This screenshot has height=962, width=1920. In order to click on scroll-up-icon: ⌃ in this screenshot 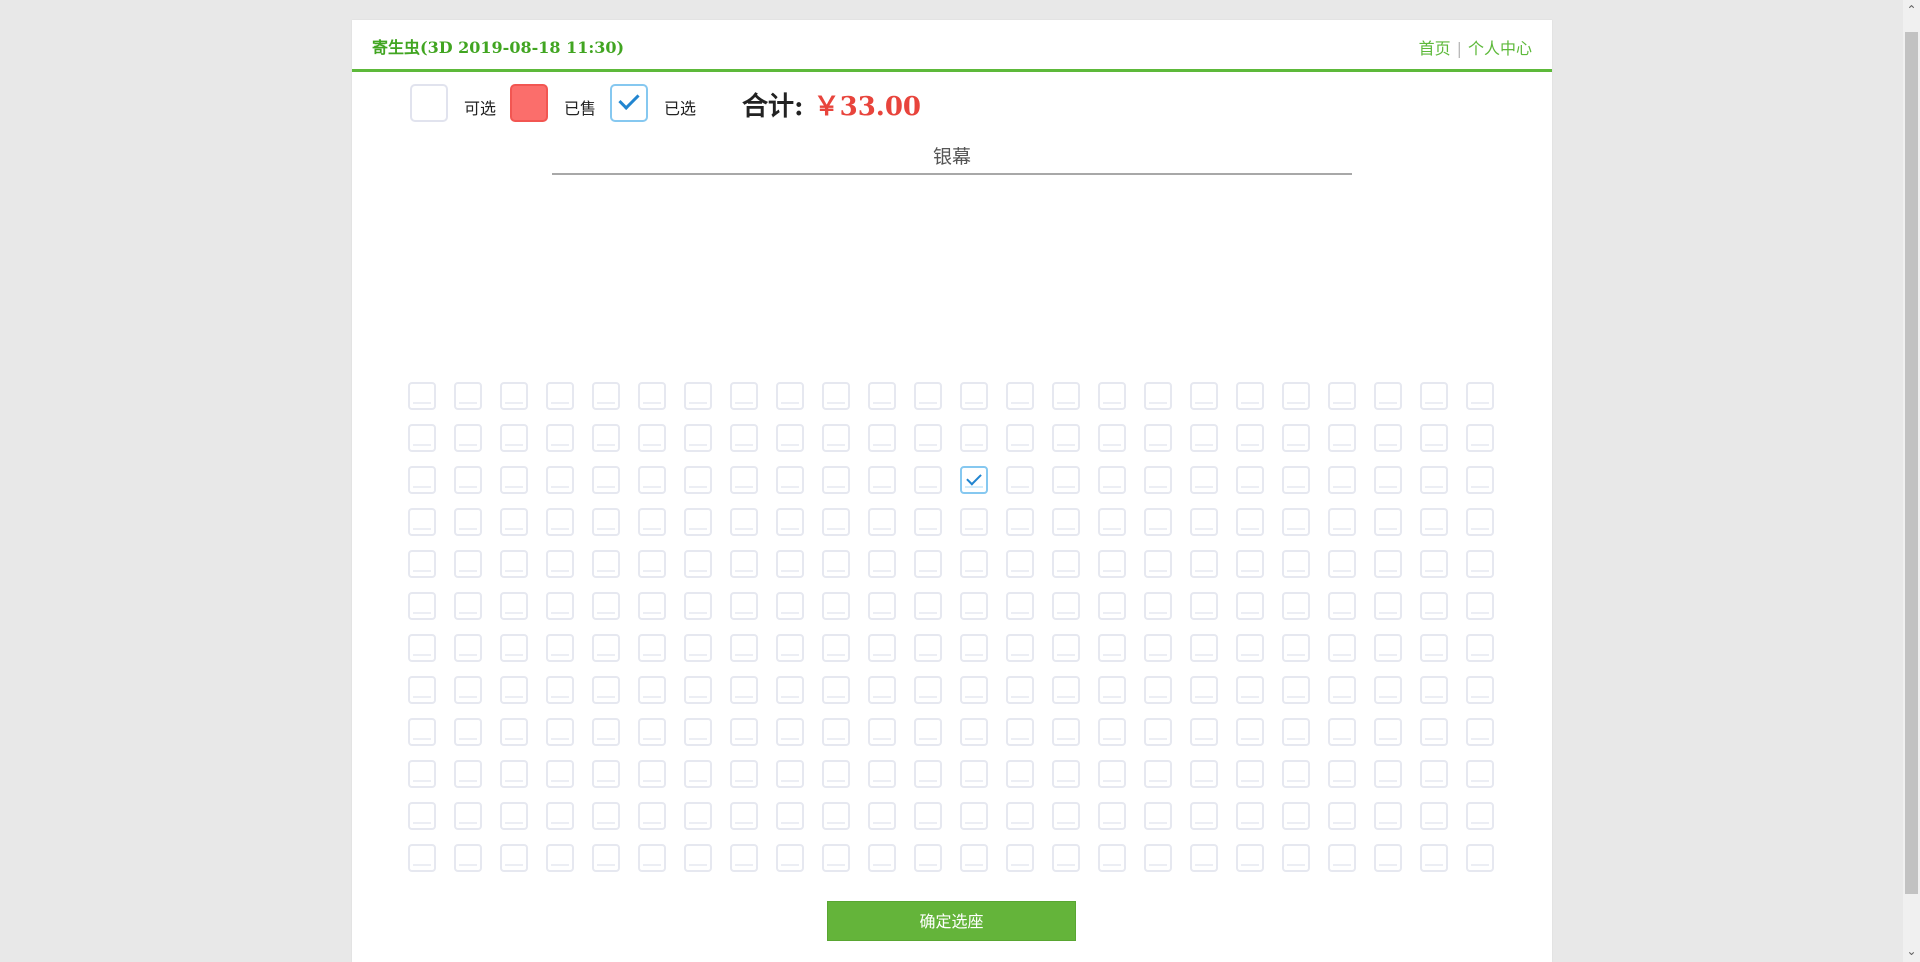, I will do `click(1911, 10)`.